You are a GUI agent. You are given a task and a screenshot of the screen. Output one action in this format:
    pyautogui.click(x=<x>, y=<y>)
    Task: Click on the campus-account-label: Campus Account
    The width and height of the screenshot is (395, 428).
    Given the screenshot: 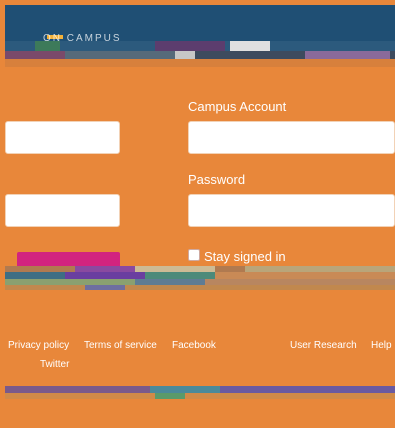 What is the action you would take?
    pyautogui.click(x=237, y=106)
    